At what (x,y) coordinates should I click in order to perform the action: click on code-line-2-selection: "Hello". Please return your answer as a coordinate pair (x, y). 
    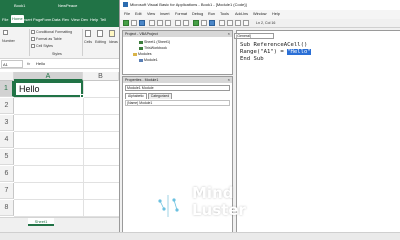
    Looking at the image, I should click on (299, 52).